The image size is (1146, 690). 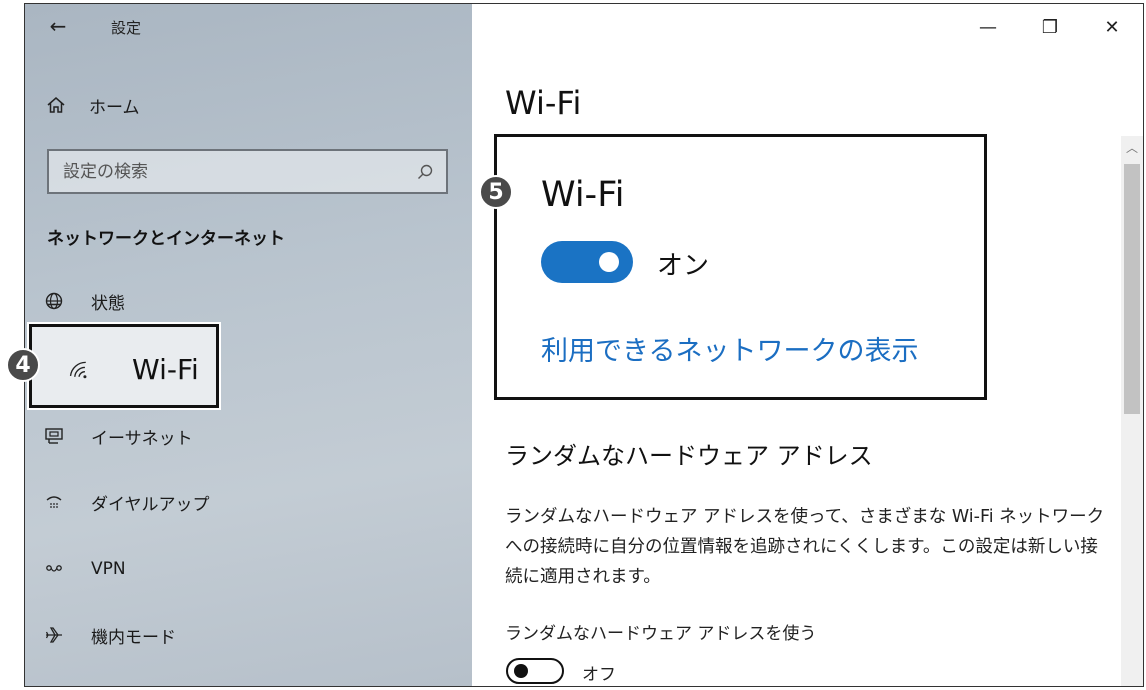 I want to click on show-available-networks-link: 利用できるネットワークの表示, so click(x=729, y=348).